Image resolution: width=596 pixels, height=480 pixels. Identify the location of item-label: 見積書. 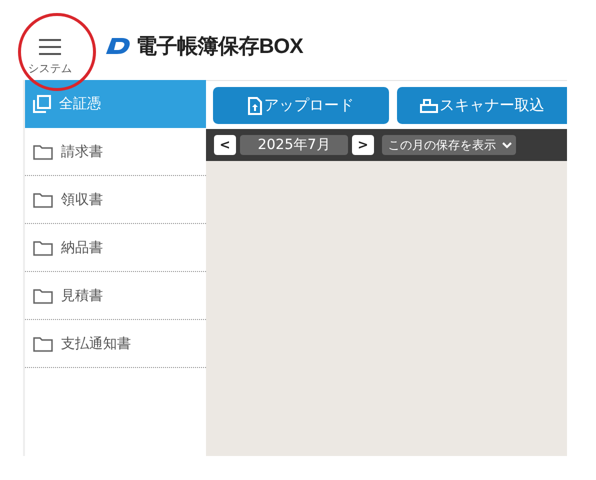
(82, 295).